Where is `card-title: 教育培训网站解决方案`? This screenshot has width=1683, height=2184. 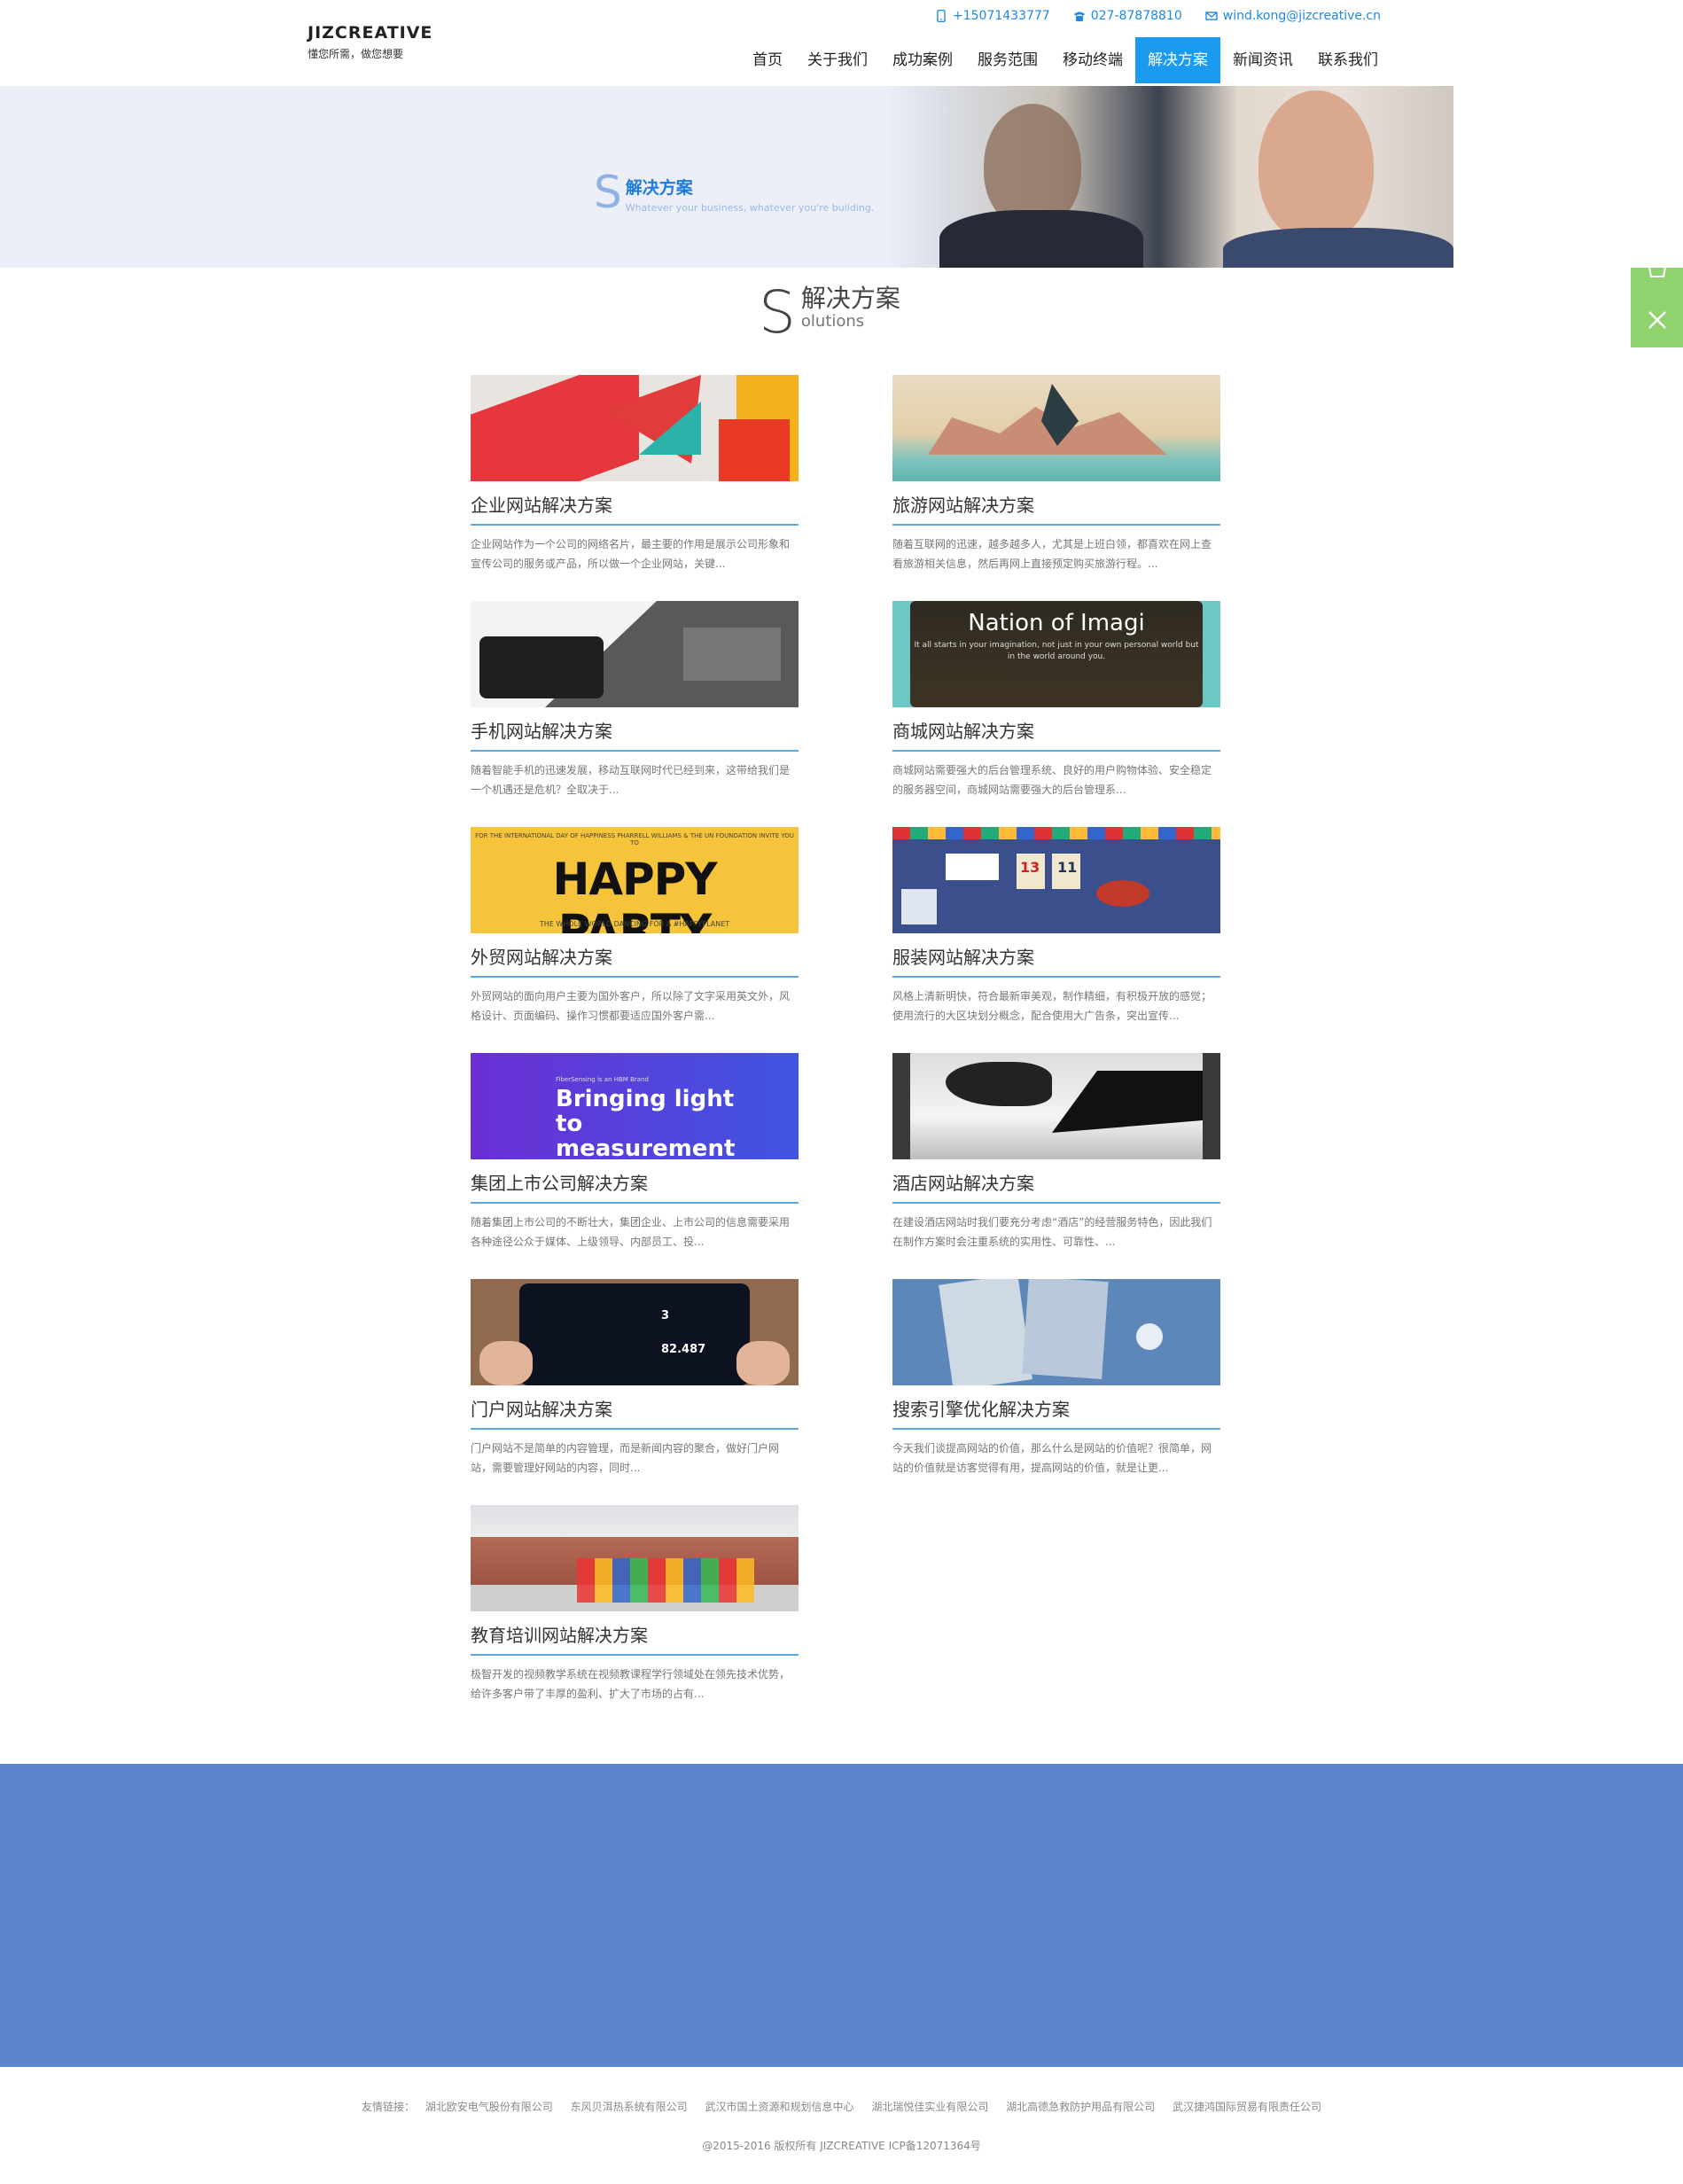
card-title: 教育培训网站解决方案 is located at coordinates (635, 1640).